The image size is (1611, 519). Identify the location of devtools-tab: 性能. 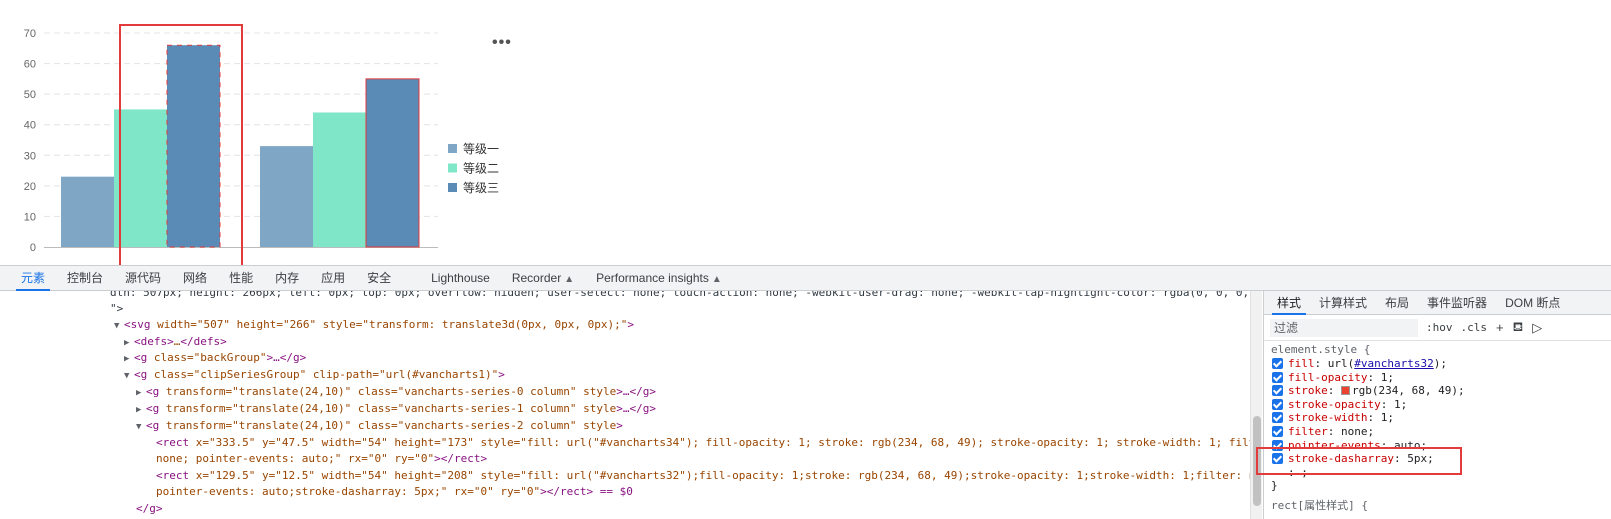
(241, 278).